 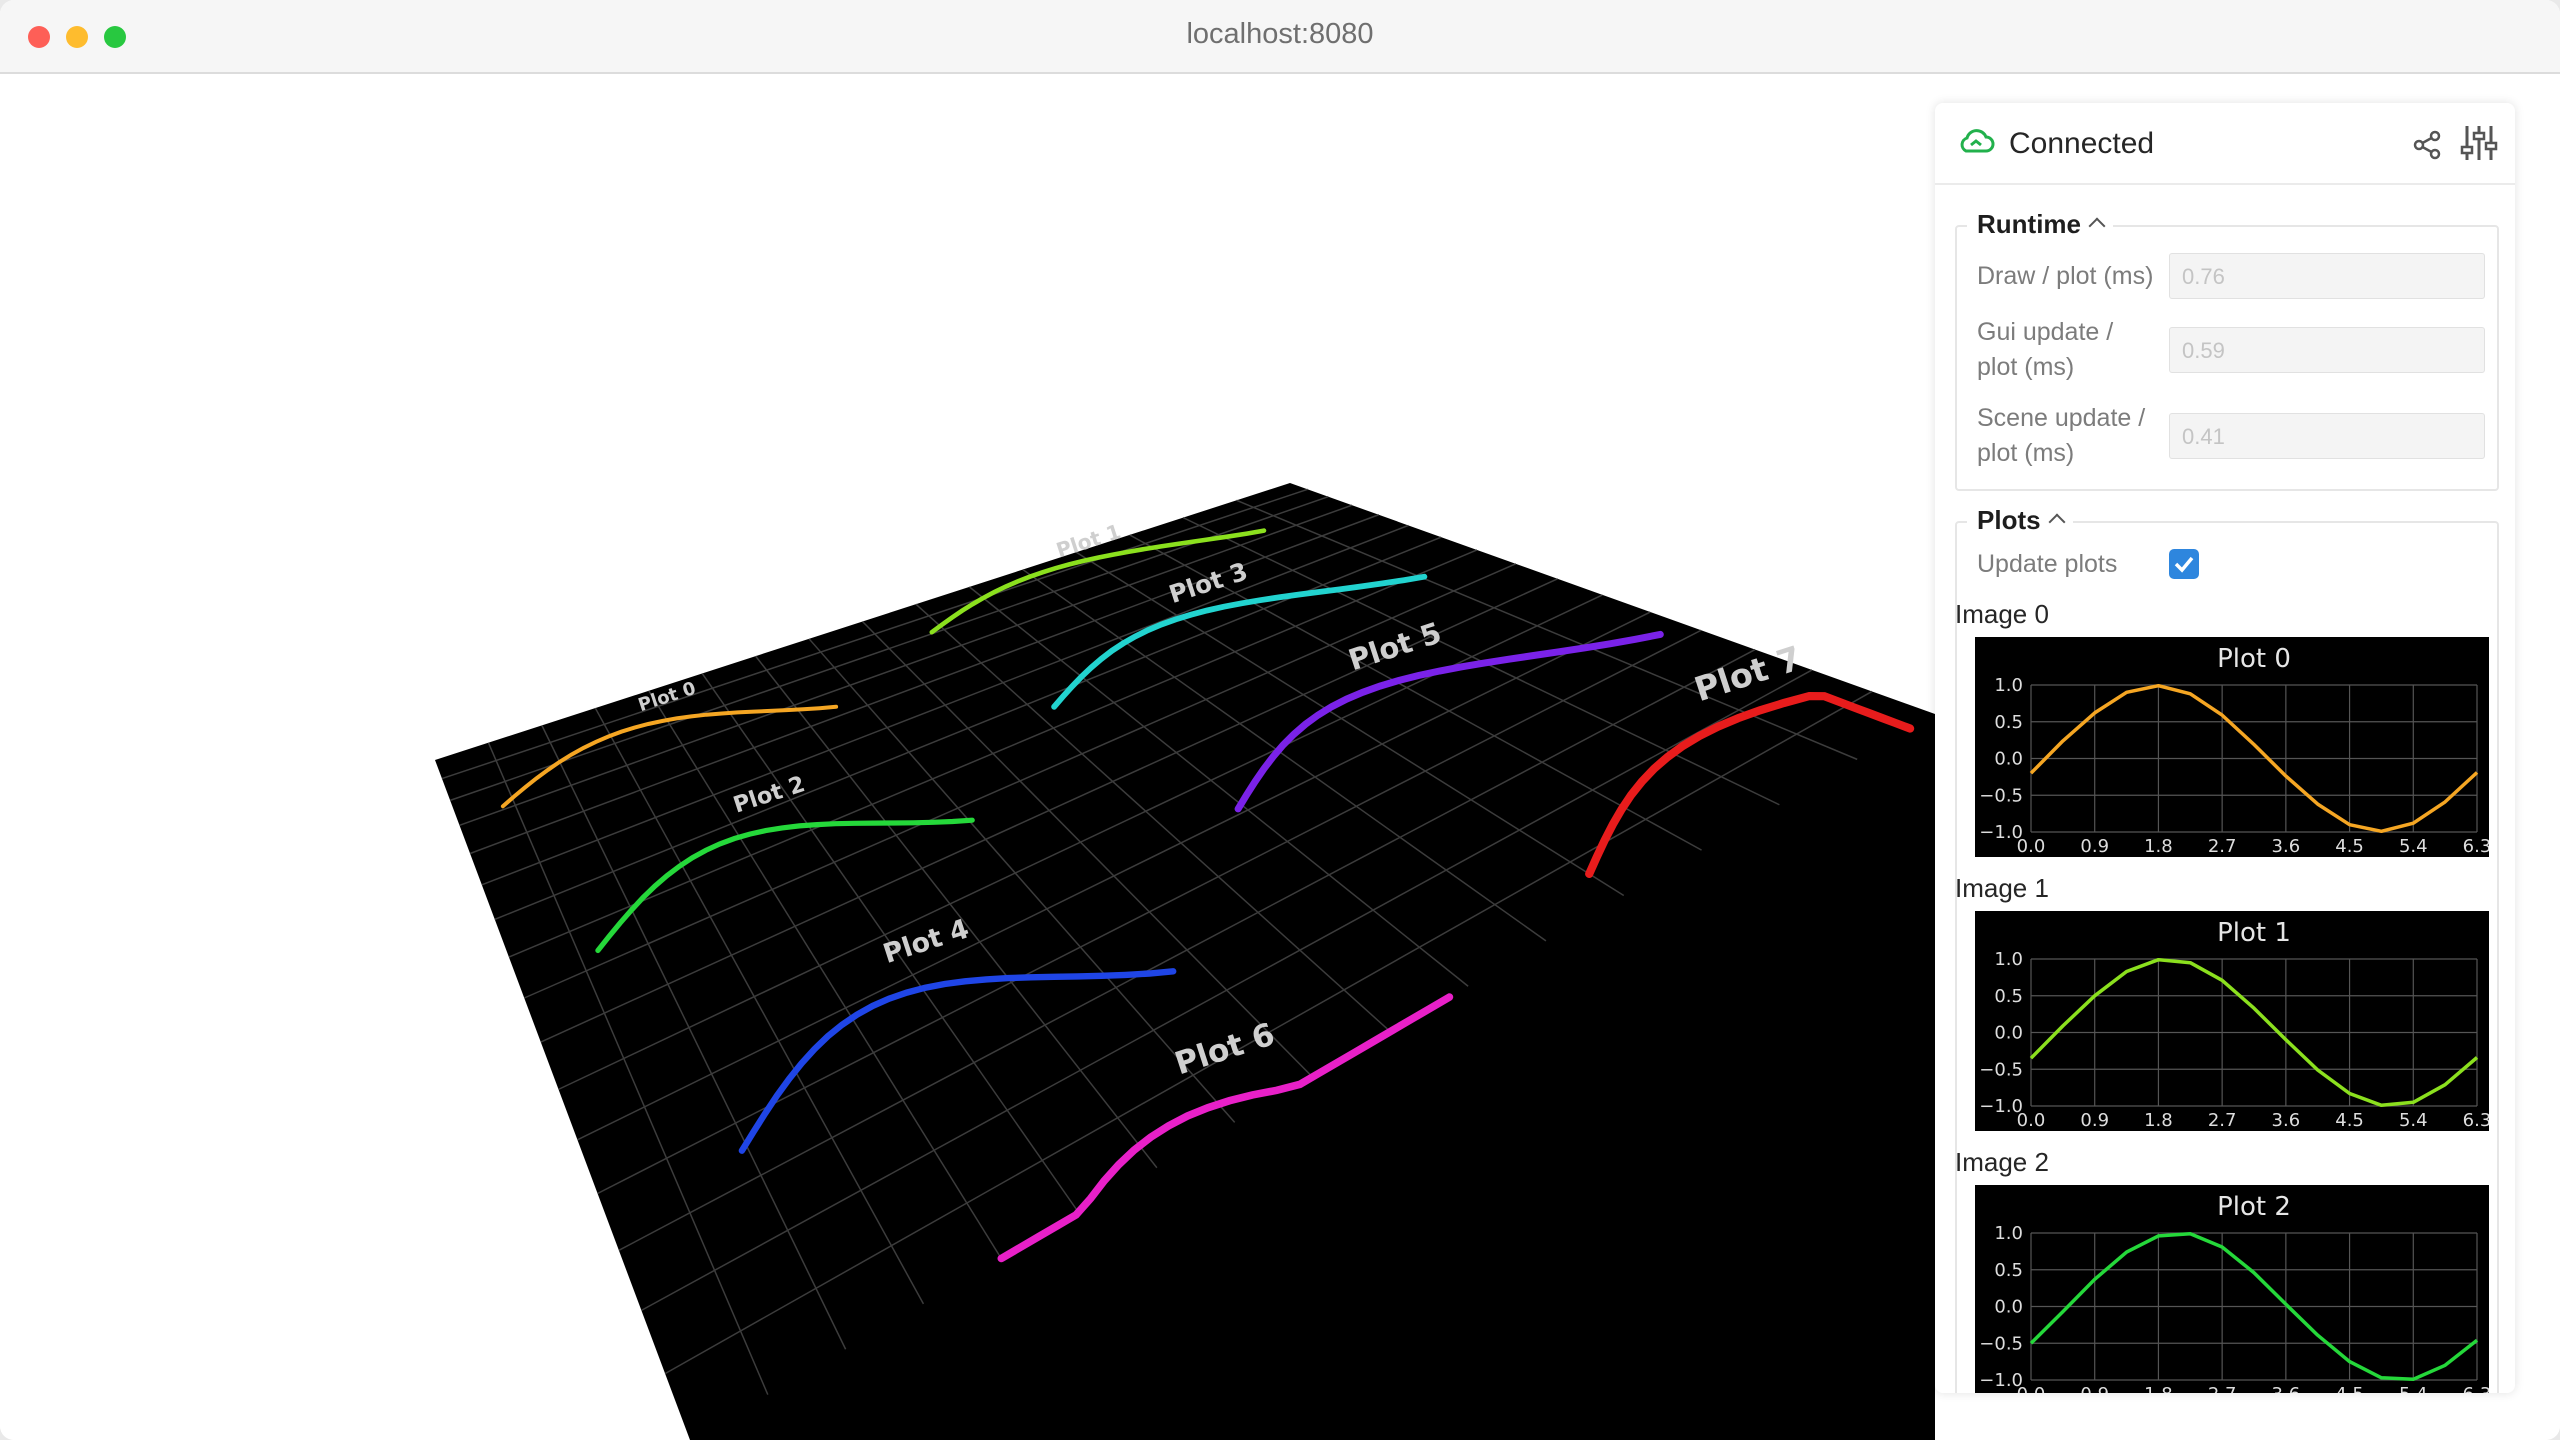 I want to click on draw-plot-label: Draw / plot (ms), so click(x=2065, y=276).